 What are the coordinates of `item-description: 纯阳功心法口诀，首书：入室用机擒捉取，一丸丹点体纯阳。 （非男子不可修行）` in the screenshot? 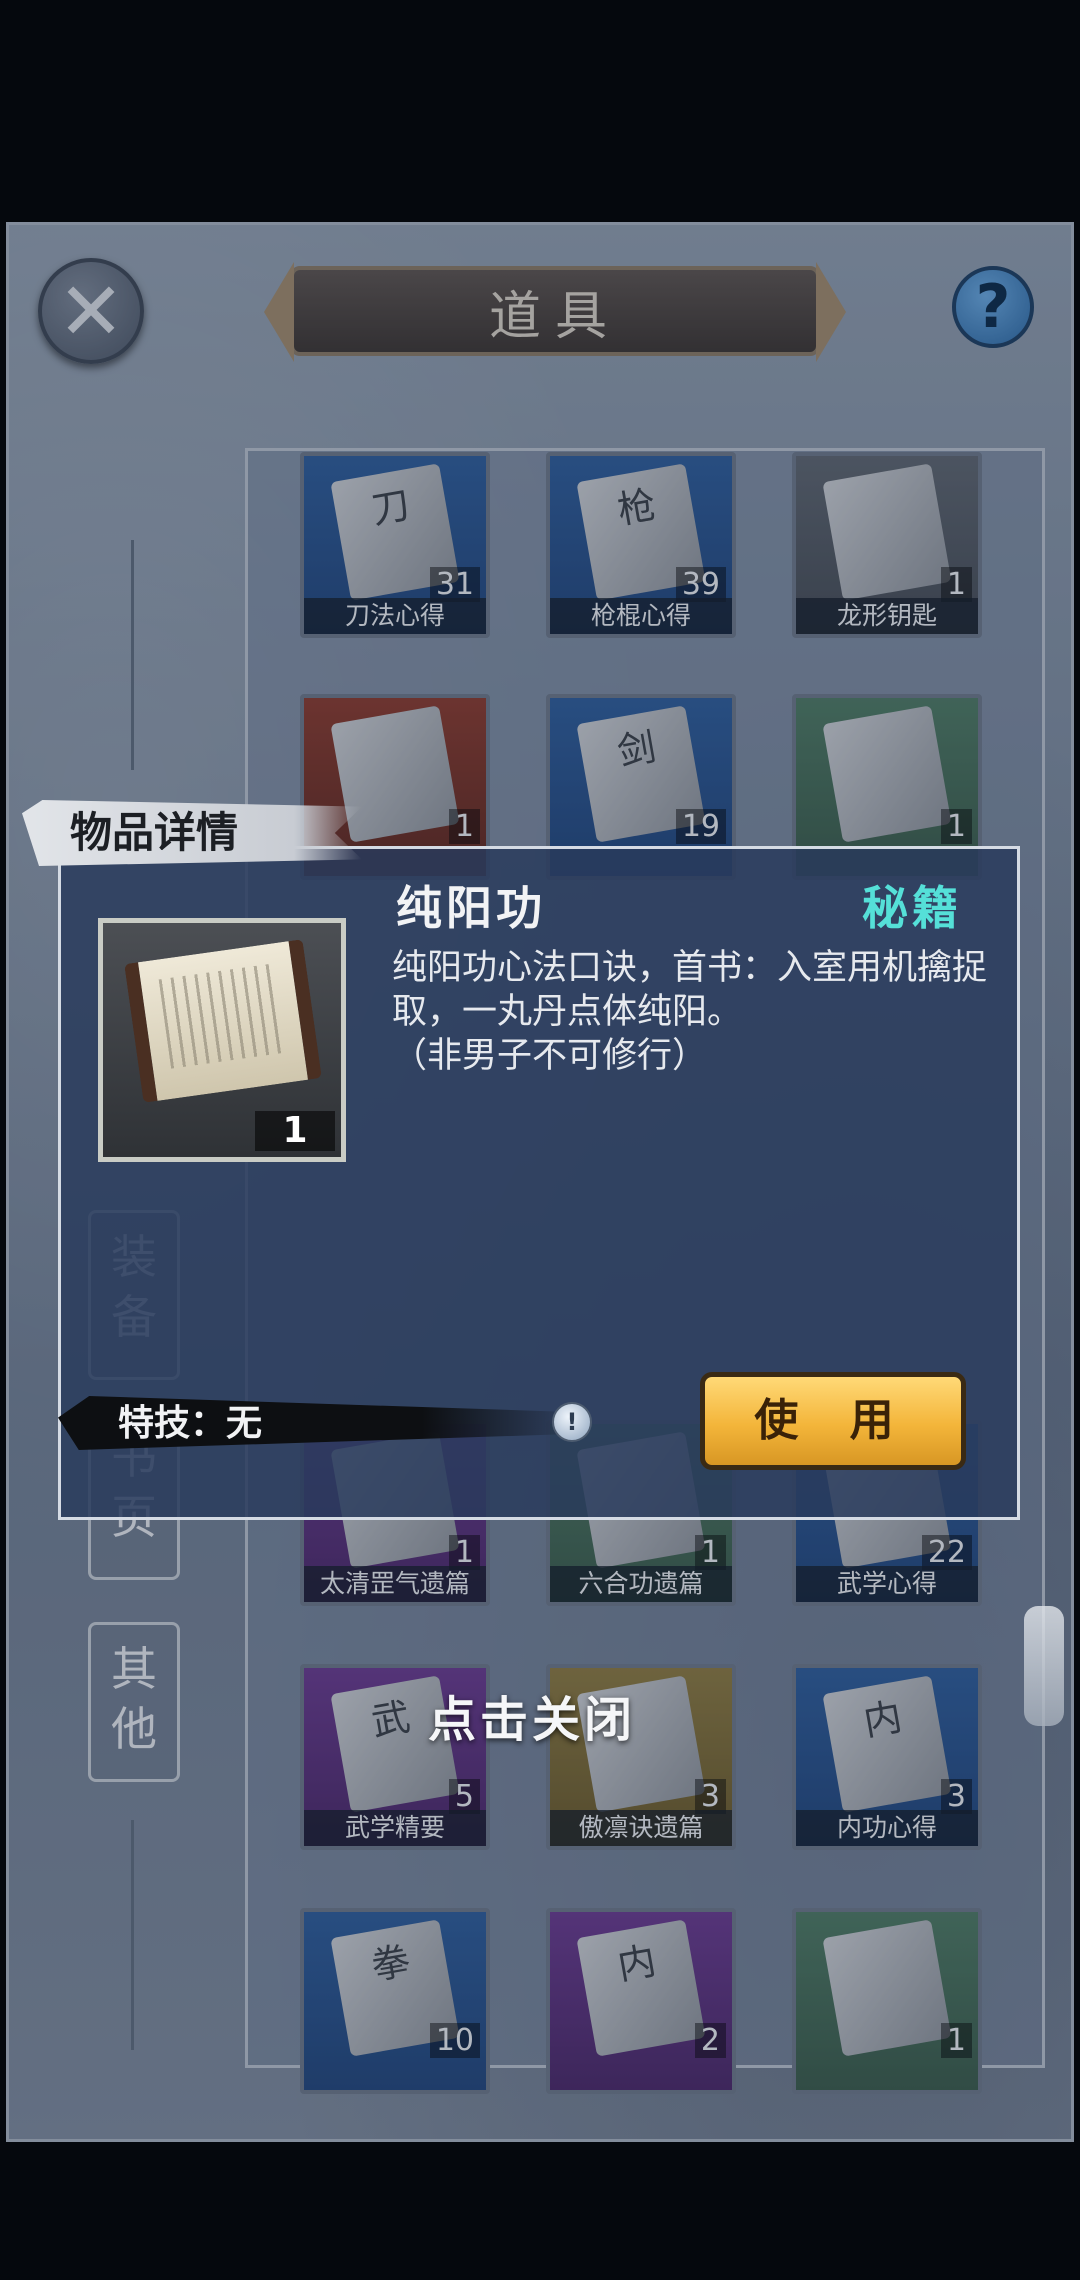 It's located at (702, 1012).